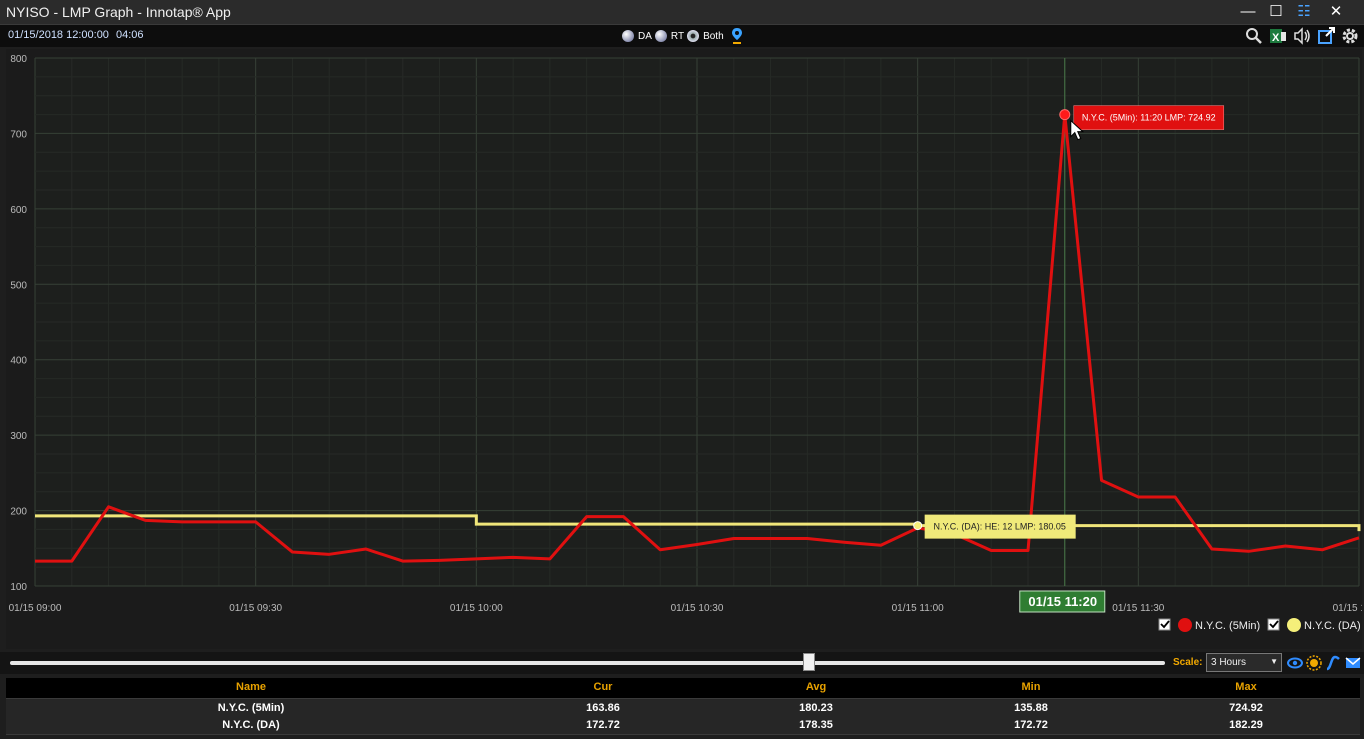  Describe the element at coordinates (1304, 12) in the screenshot. I see `tile-windows-button: ☷` at that location.